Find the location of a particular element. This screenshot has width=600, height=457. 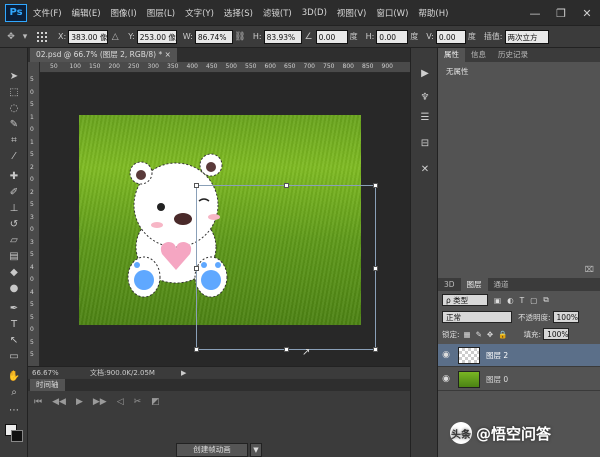

audio-icon: ◁ is located at coordinates (120, 402).